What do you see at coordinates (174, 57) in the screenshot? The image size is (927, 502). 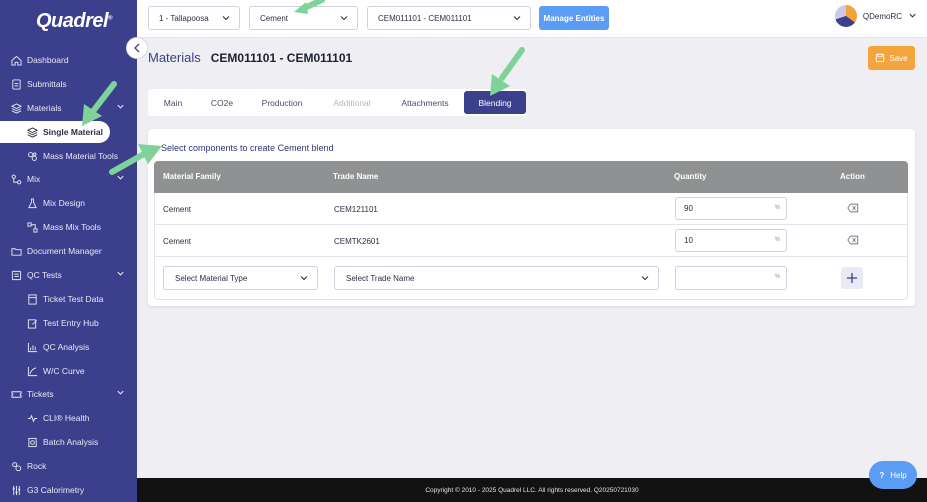 I see `breadcrumb: Materials` at bounding box center [174, 57].